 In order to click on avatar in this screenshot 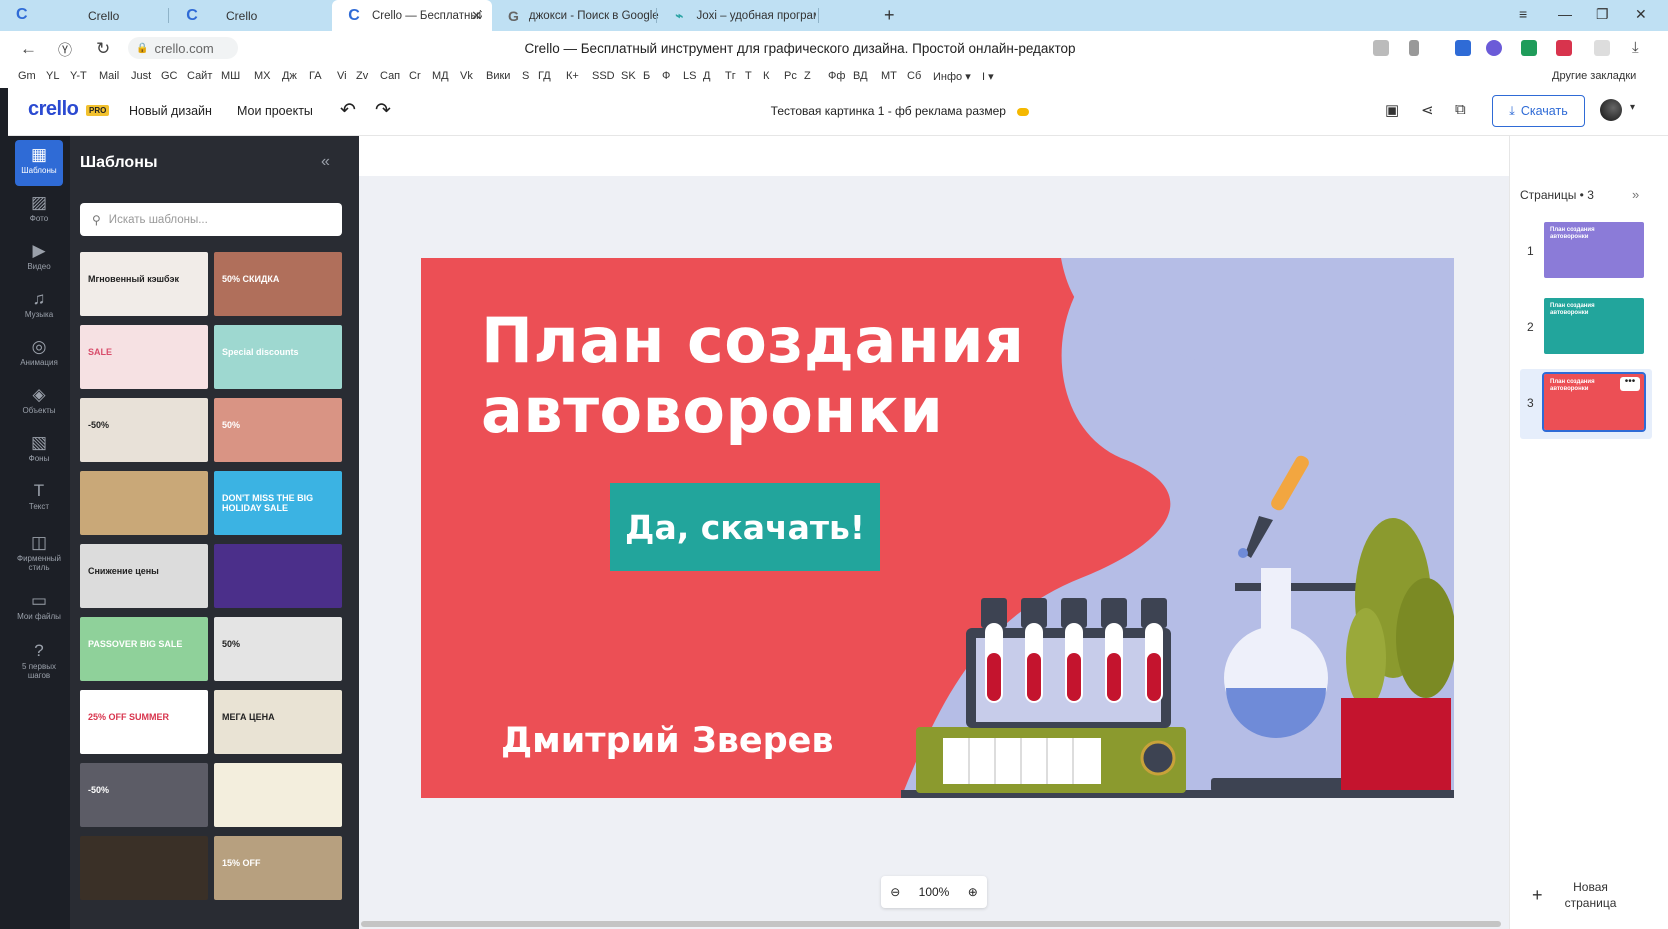, I will do `click(1611, 110)`.